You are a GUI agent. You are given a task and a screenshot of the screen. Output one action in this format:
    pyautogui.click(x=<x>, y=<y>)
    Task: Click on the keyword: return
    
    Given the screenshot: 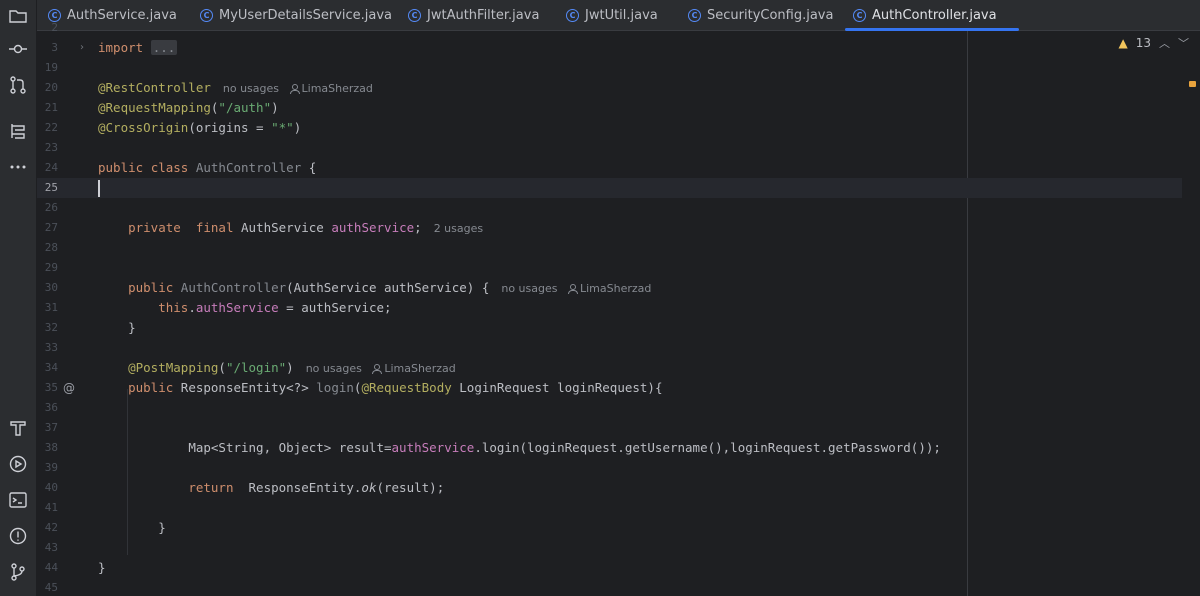 What is the action you would take?
    pyautogui.click(x=211, y=487)
    